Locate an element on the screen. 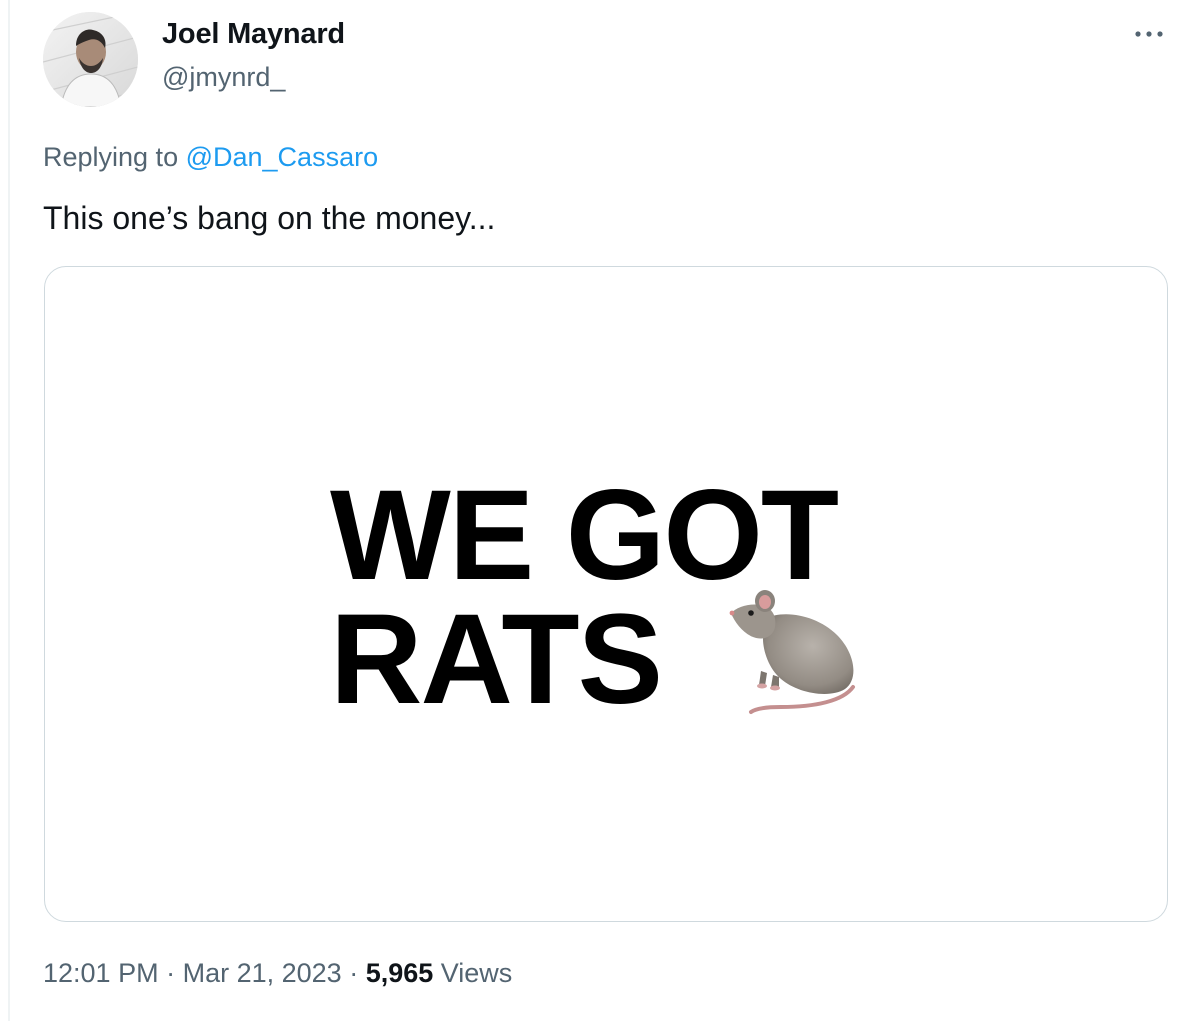  media-text-line-1: WE GOT is located at coordinates (584, 535).